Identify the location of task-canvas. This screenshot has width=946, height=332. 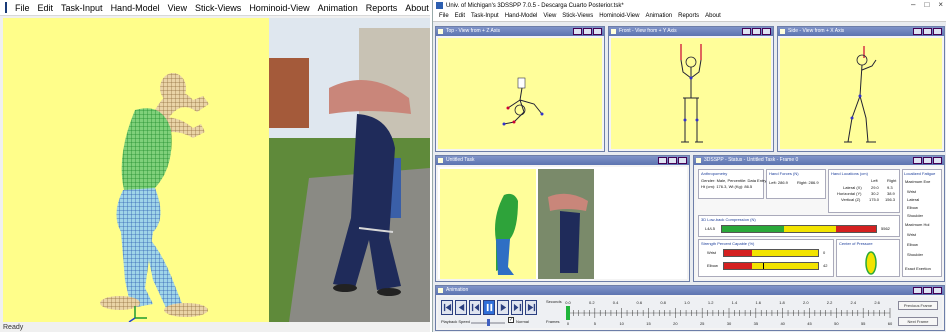
(562, 223).